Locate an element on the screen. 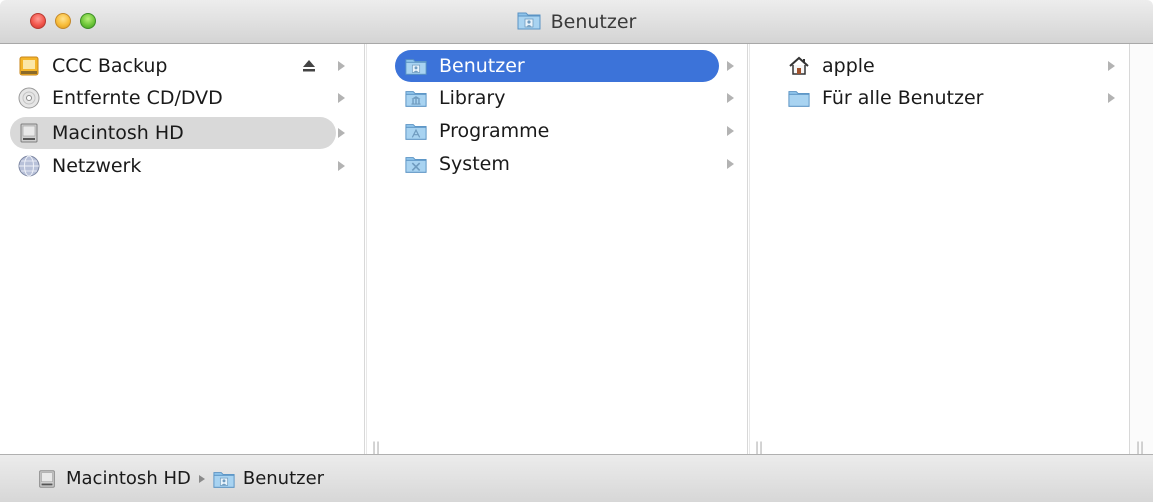 The height and width of the screenshot is (502, 1153). cd-icon is located at coordinates (29, 98).